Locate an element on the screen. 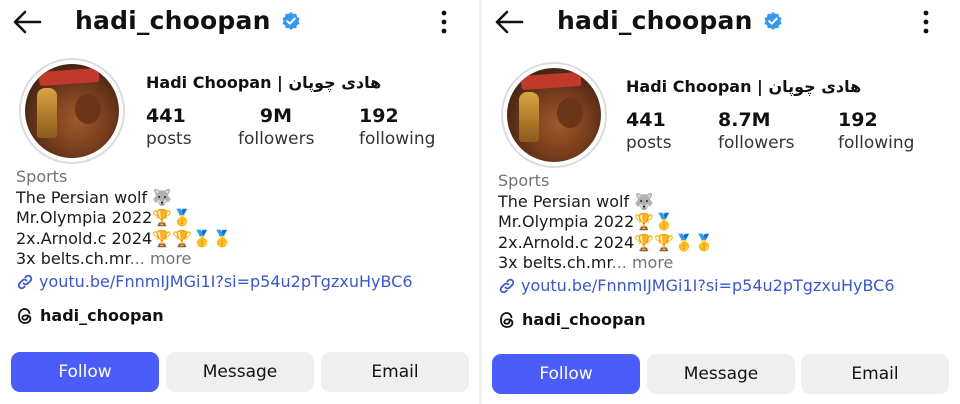  stat-followers-value: 9M is located at coordinates (276, 116).